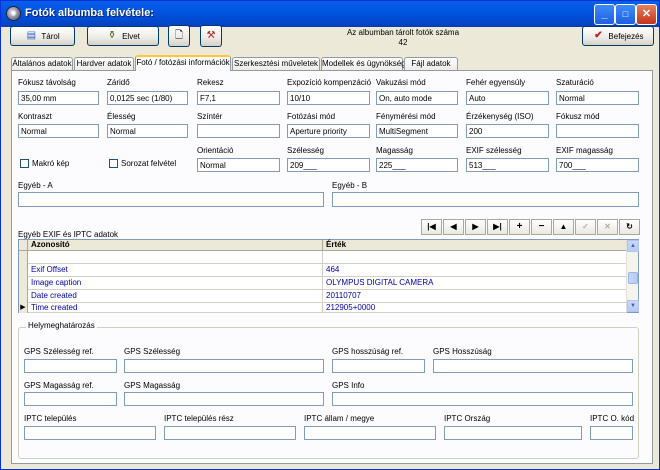 This screenshot has width=660, height=470. Describe the element at coordinates (328, 165) in the screenshot. I see `width-field: 209___` at that location.